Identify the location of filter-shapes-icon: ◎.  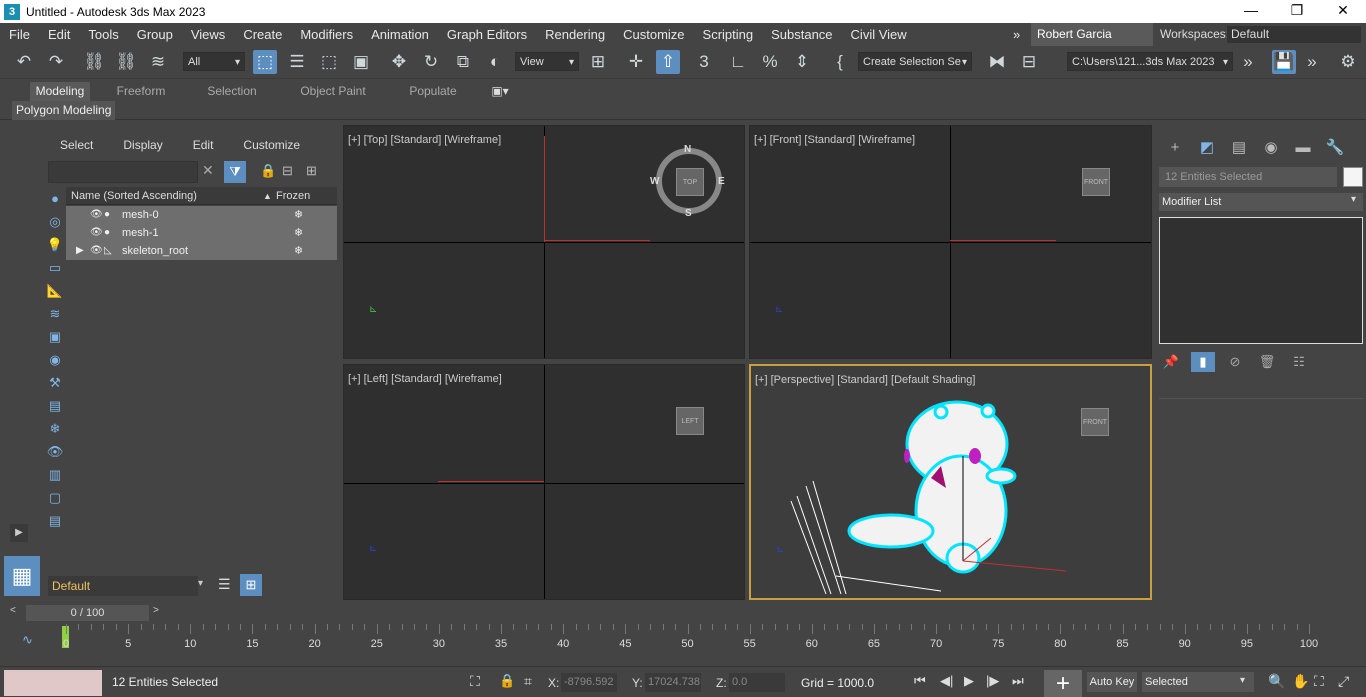
(55, 222).